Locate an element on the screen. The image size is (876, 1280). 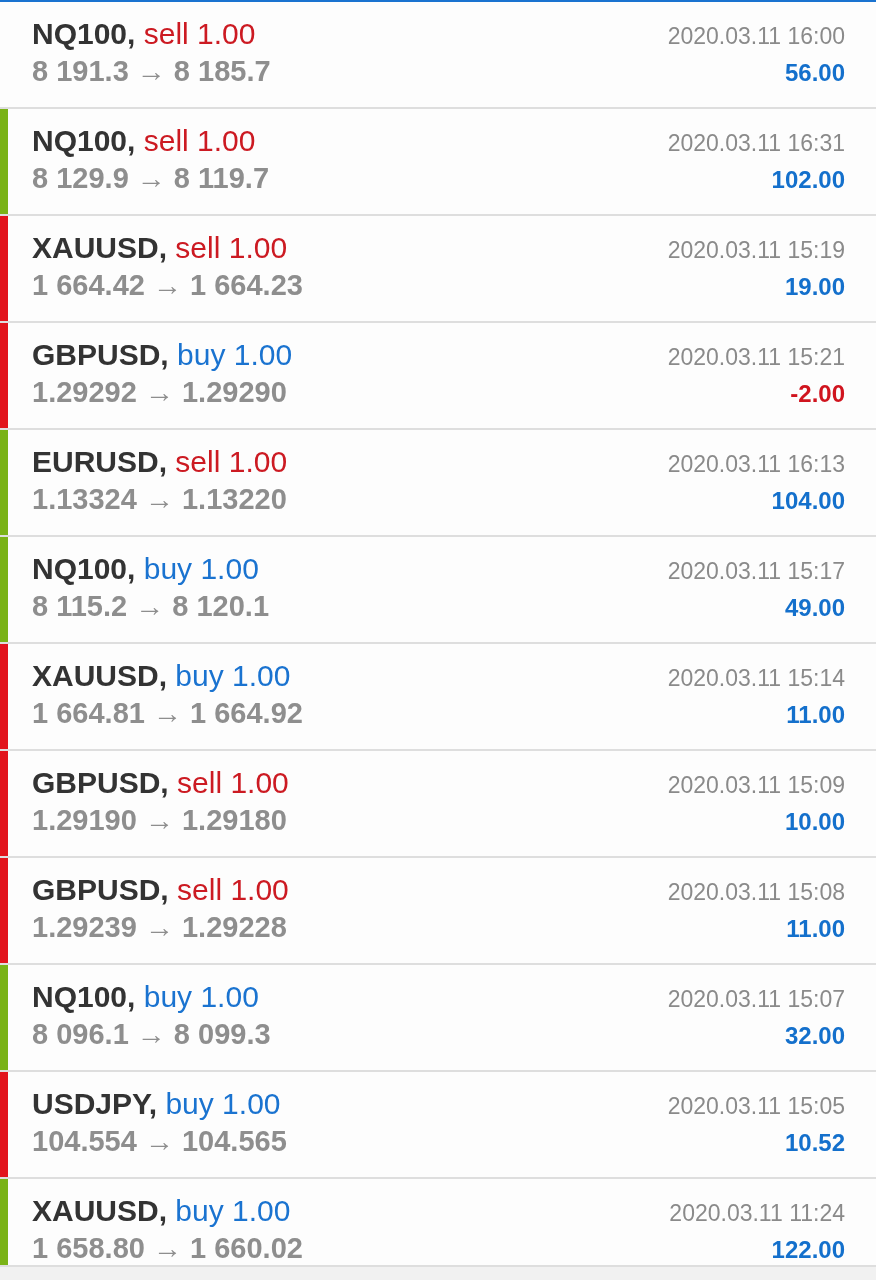
price-range-label: 1 664.81 → 1 664.92 is located at coordinates (167, 713).